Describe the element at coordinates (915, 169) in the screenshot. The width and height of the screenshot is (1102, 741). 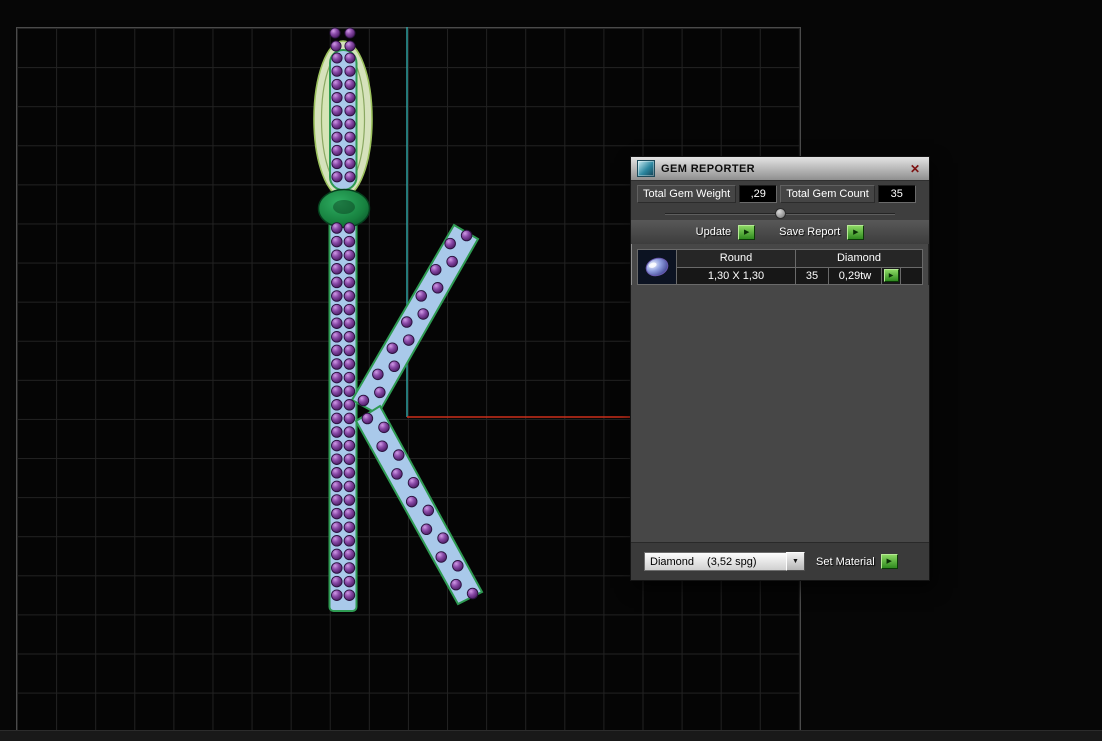
I see `close-icon: ✕` at that location.